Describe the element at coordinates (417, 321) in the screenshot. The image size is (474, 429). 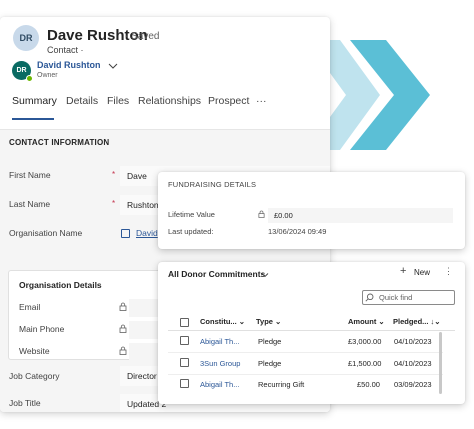
I see `column-header-pledged: Pledged... ↓⌄` at that location.